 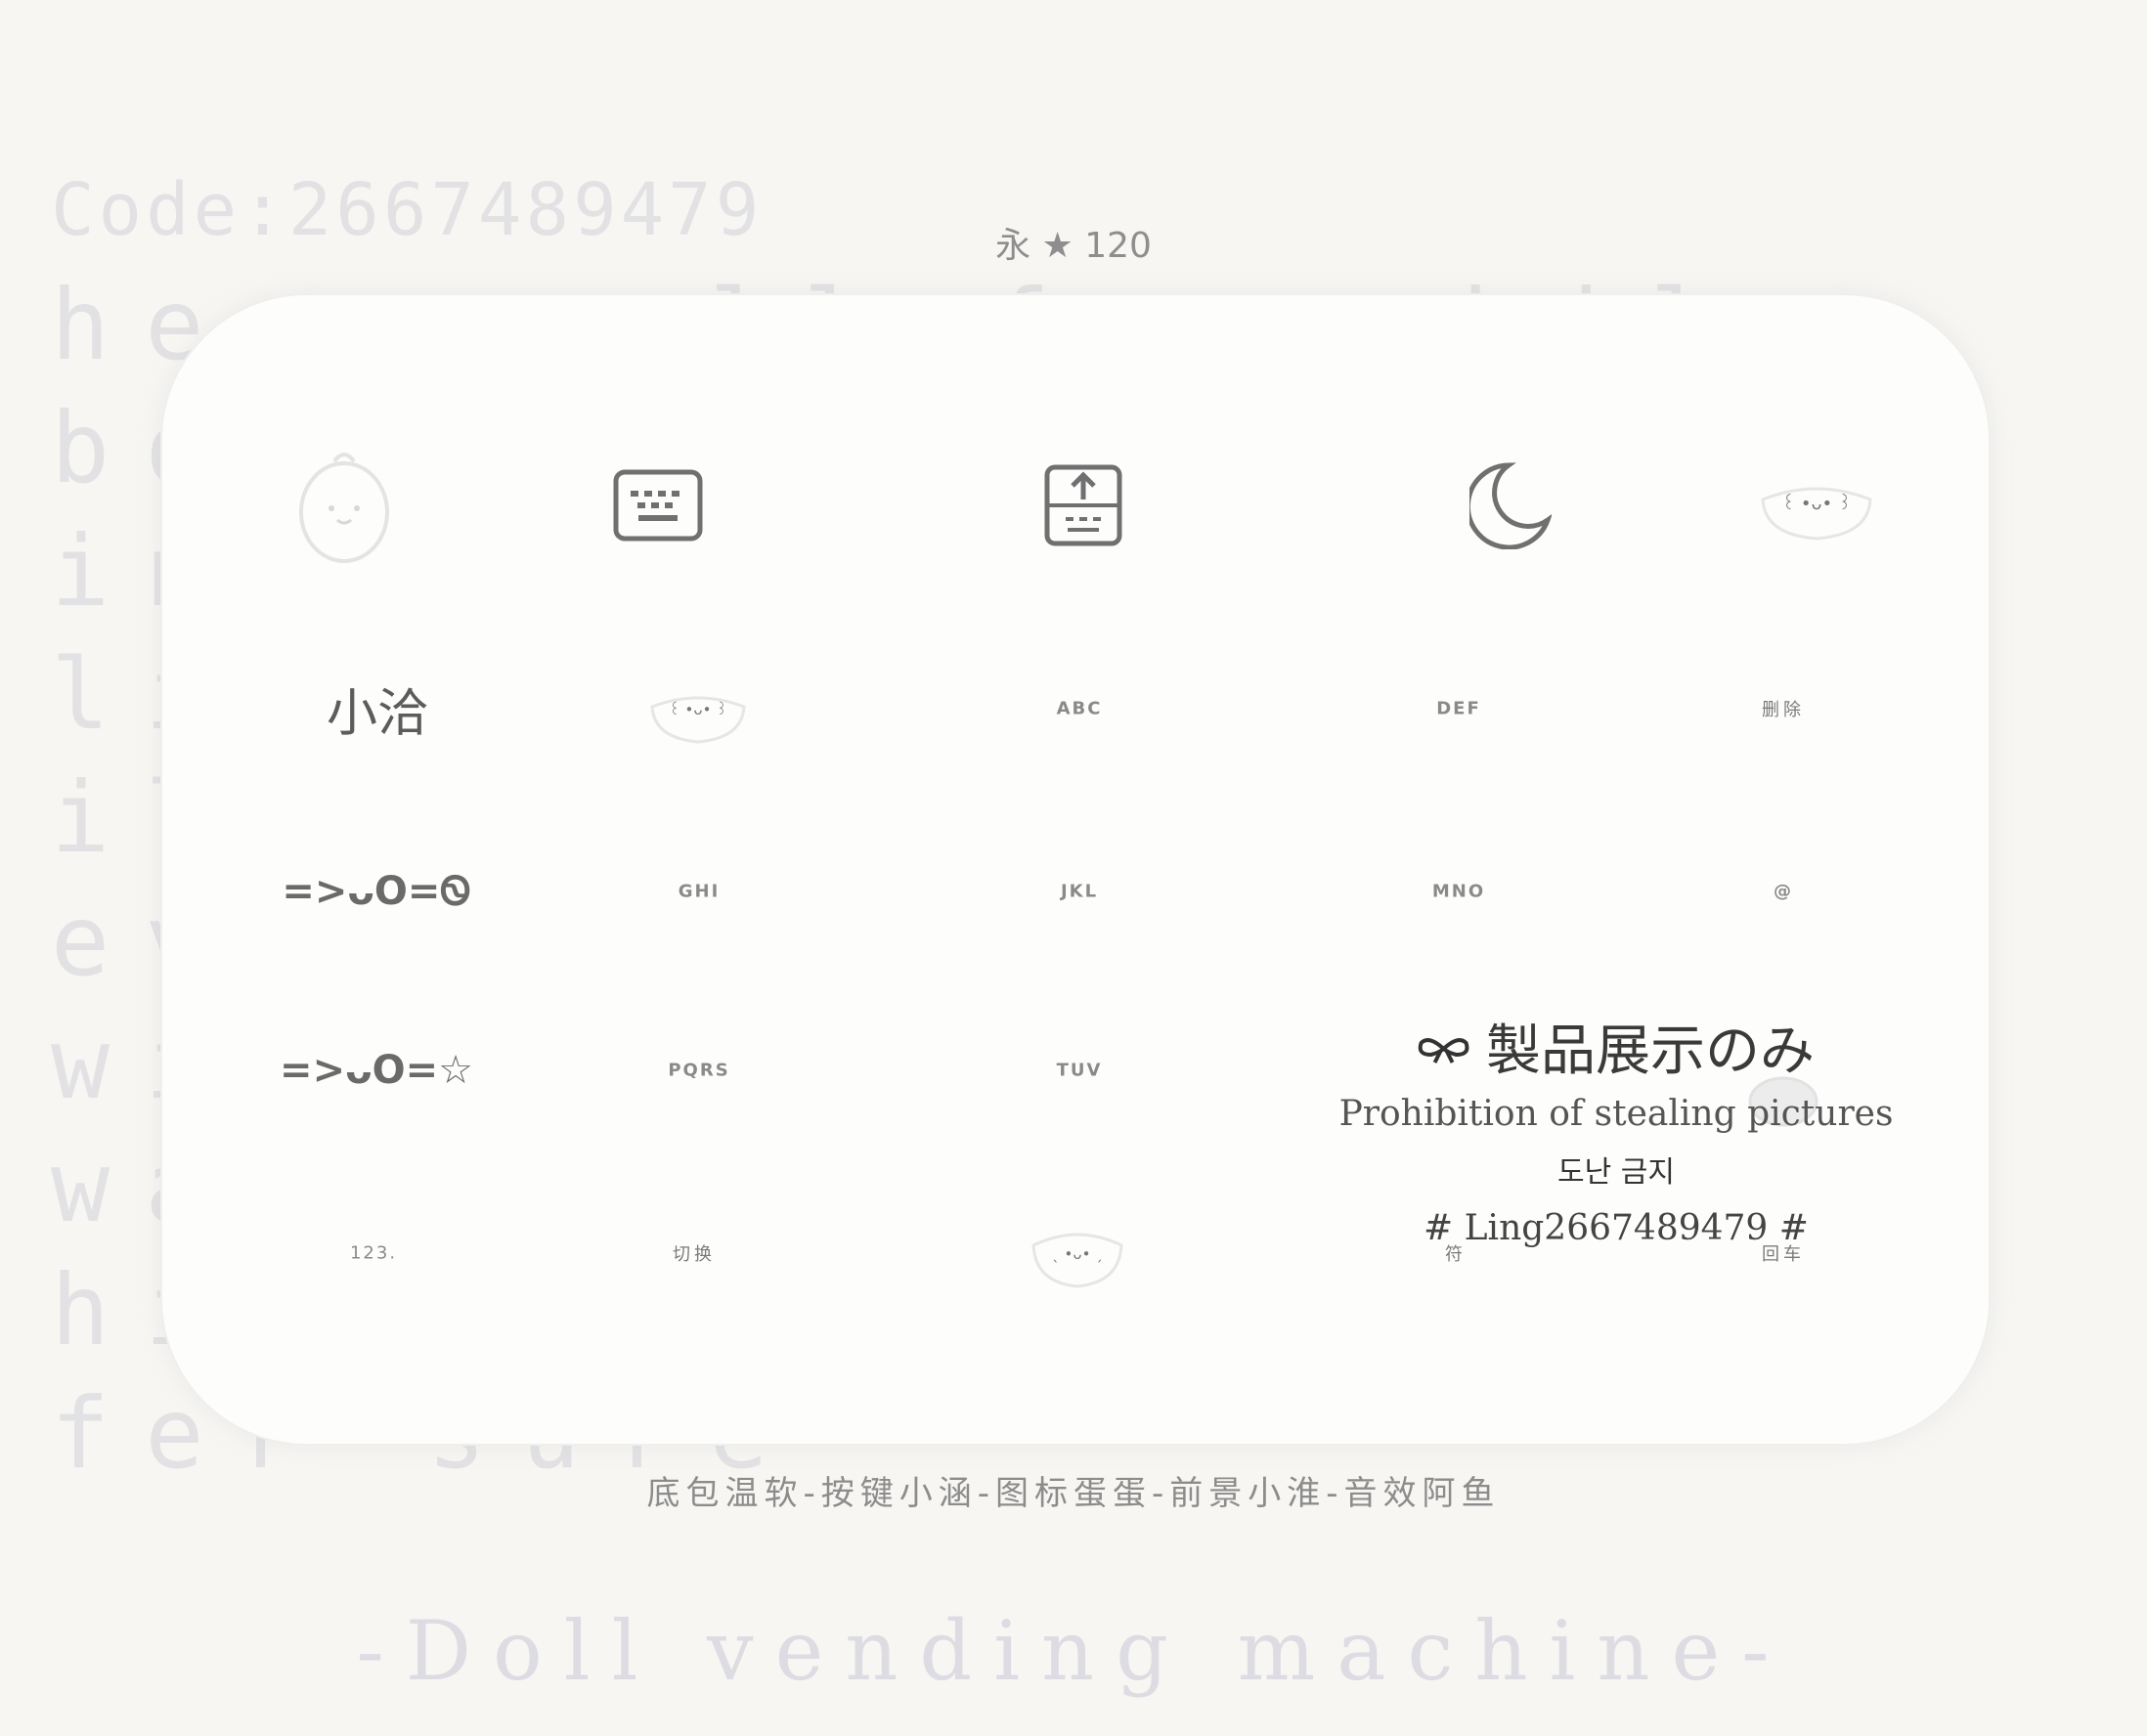 I want to click on watermark-jp: 製品展示のみ, so click(x=1650, y=1051).